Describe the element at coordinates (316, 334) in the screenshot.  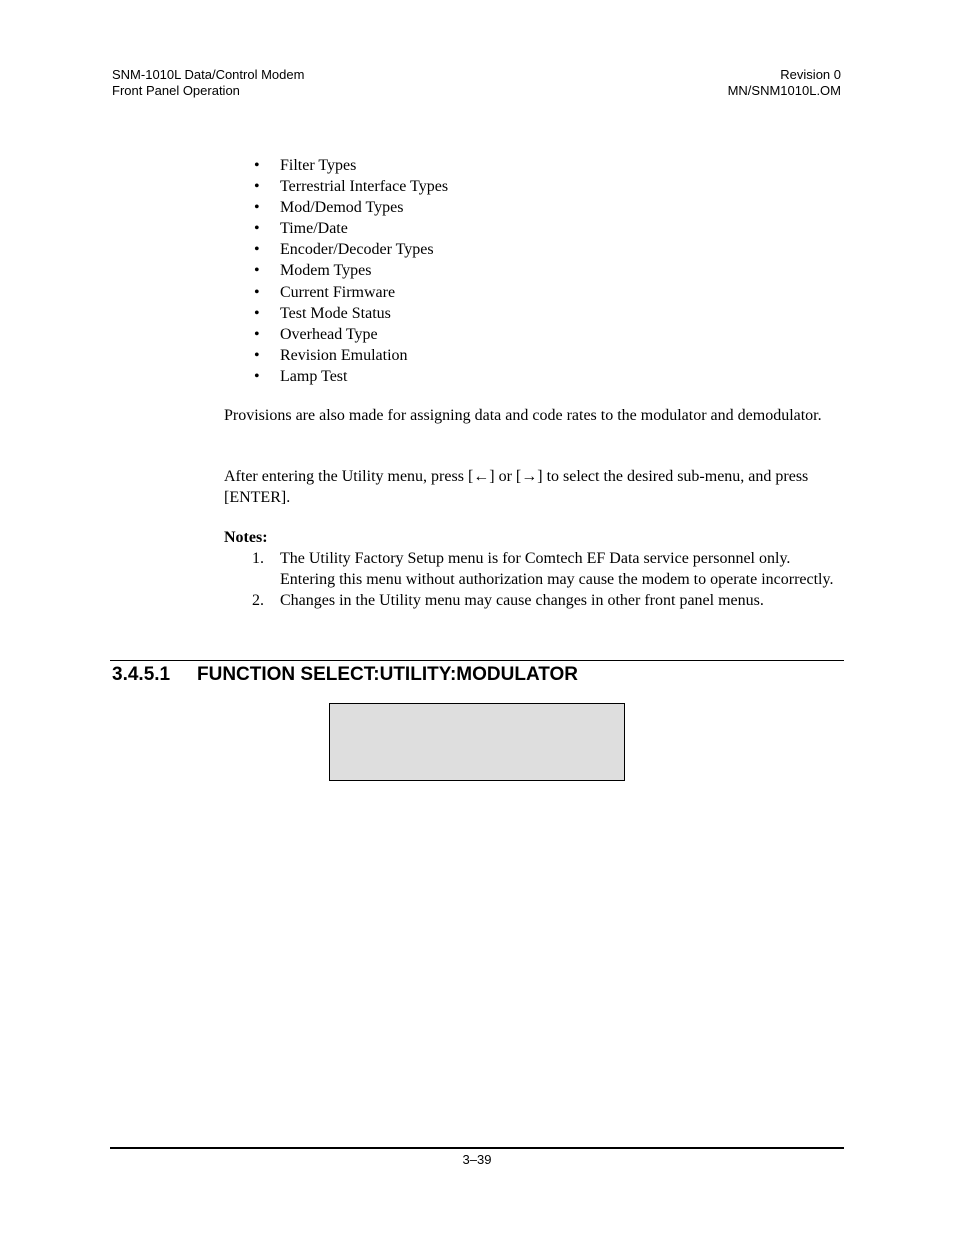
I see `list-item: • Overhead Type` at that location.